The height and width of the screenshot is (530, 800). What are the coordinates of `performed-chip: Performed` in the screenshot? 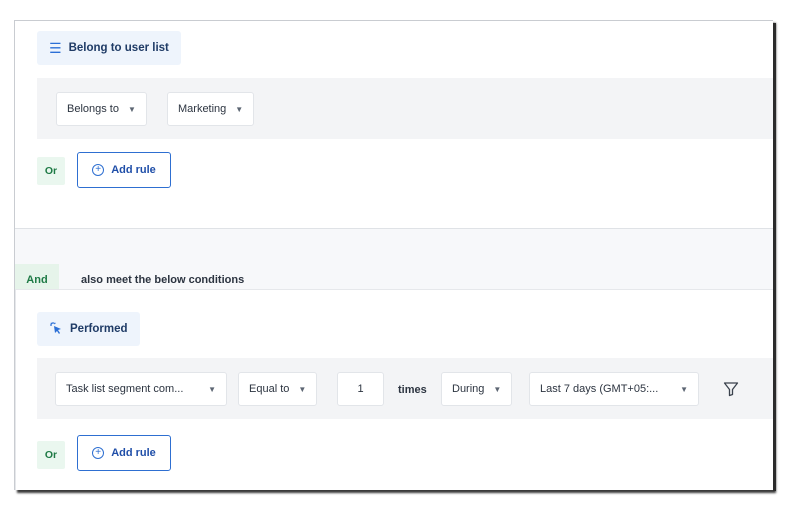 It's located at (88, 329).